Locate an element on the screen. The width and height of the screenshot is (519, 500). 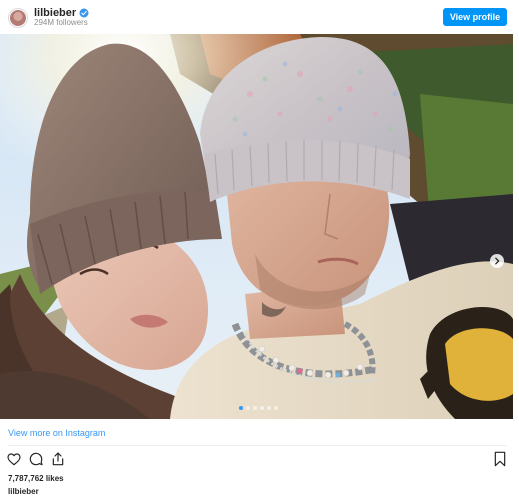
likes-count: 7,787,762 likes is located at coordinates (36, 478).